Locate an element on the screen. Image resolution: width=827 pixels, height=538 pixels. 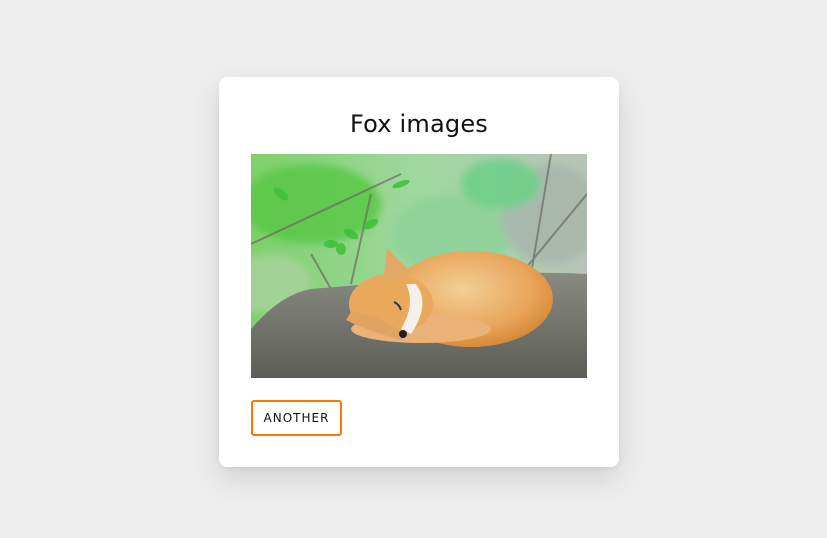
page-title: Fox images is located at coordinates (419, 124).